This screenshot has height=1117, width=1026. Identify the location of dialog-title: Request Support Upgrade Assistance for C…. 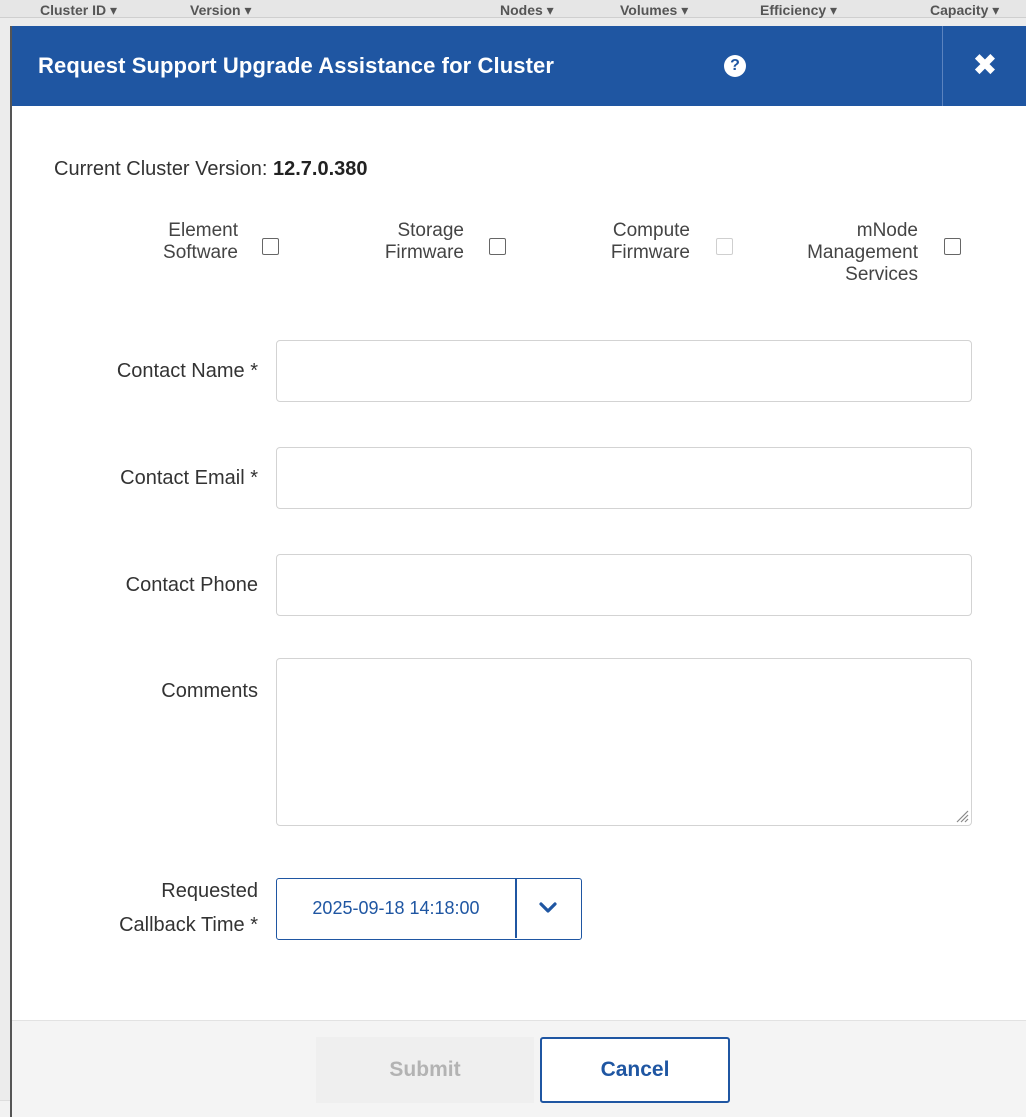
(296, 65).